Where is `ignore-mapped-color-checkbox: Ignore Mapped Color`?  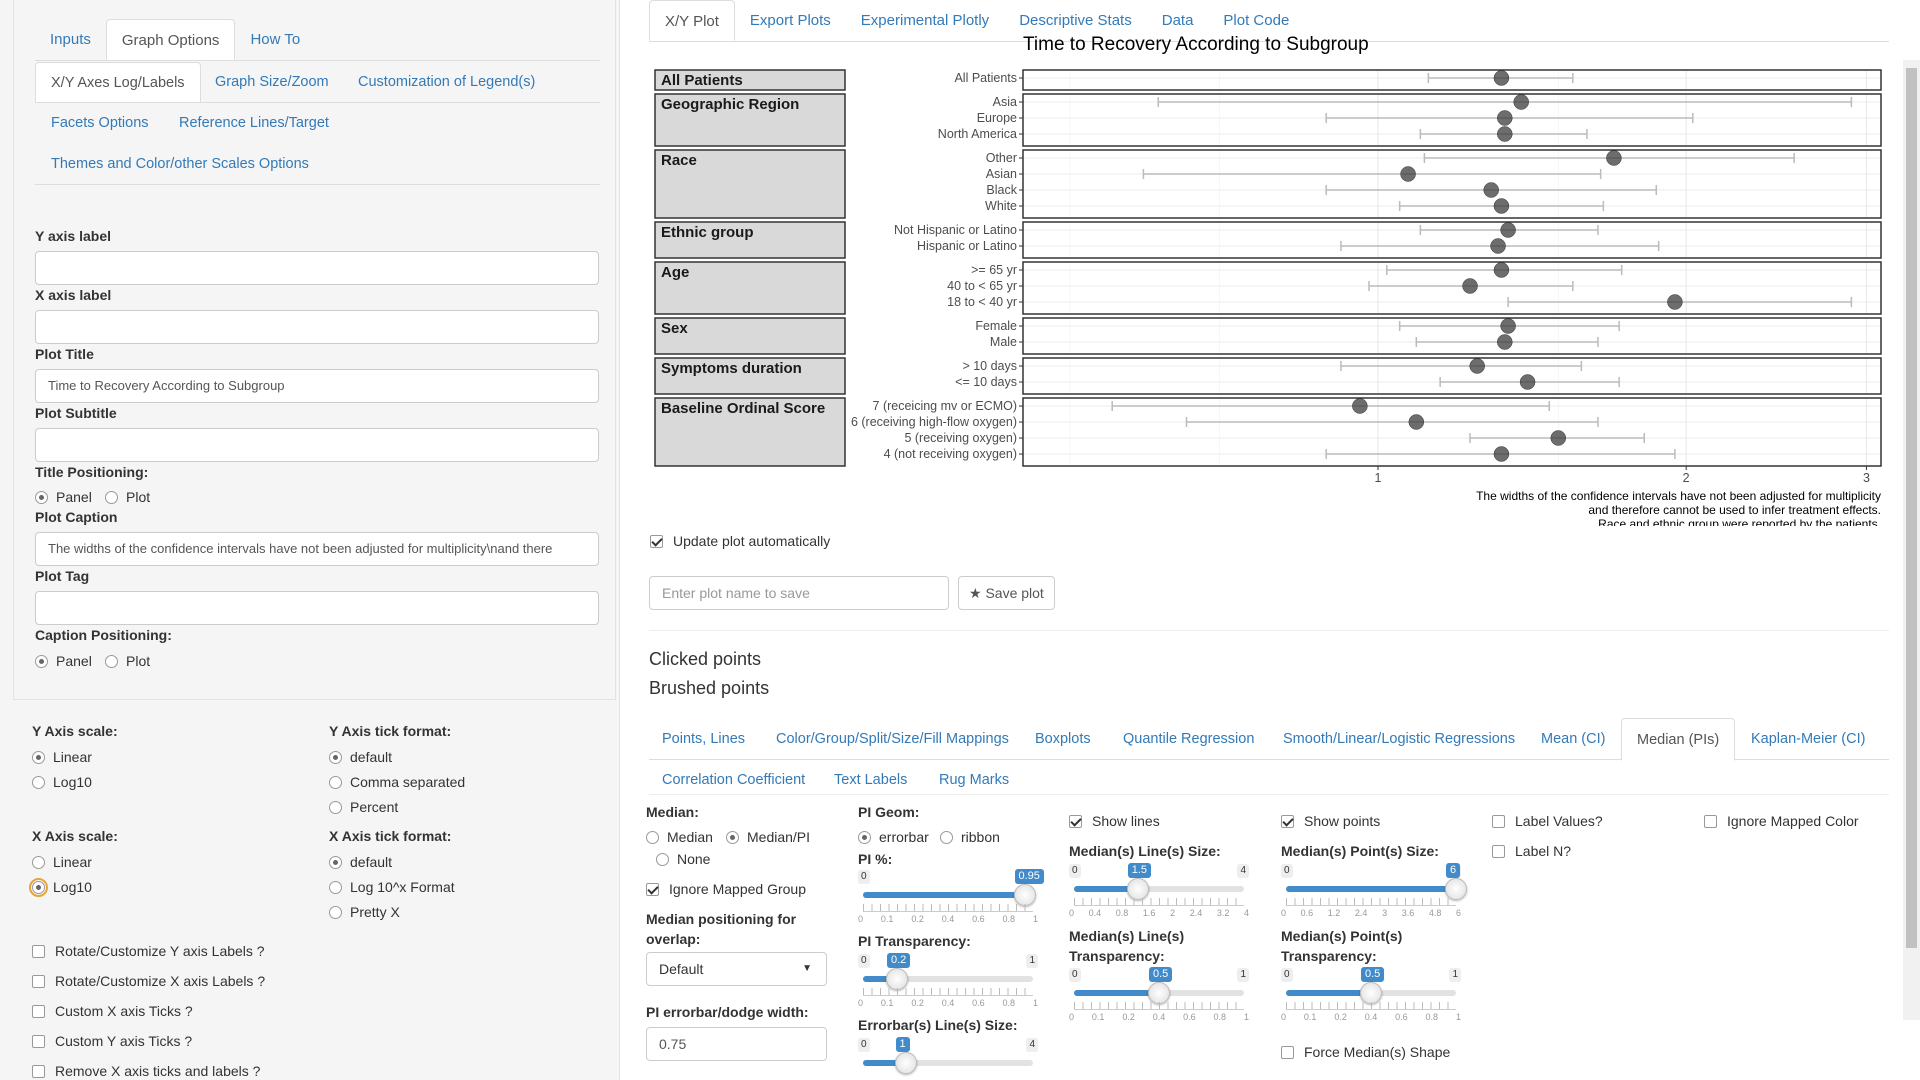
ignore-mapped-color-checkbox: Ignore Mapped Color is located at coordinates (1781, 821).